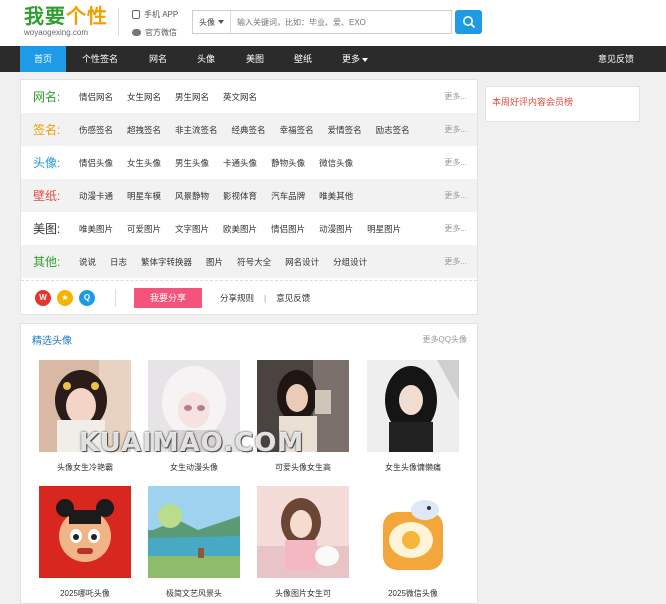  Describe the element at coordinates (249, 130) in the screenshot. I see `category-link: 经典签名` at that location.